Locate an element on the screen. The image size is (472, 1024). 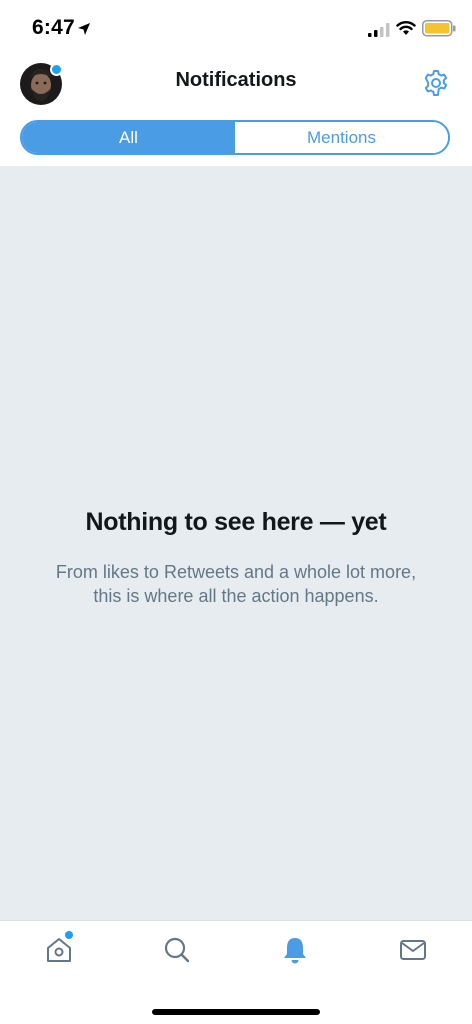
home-notification-dot is located at coordinates (69, 935).